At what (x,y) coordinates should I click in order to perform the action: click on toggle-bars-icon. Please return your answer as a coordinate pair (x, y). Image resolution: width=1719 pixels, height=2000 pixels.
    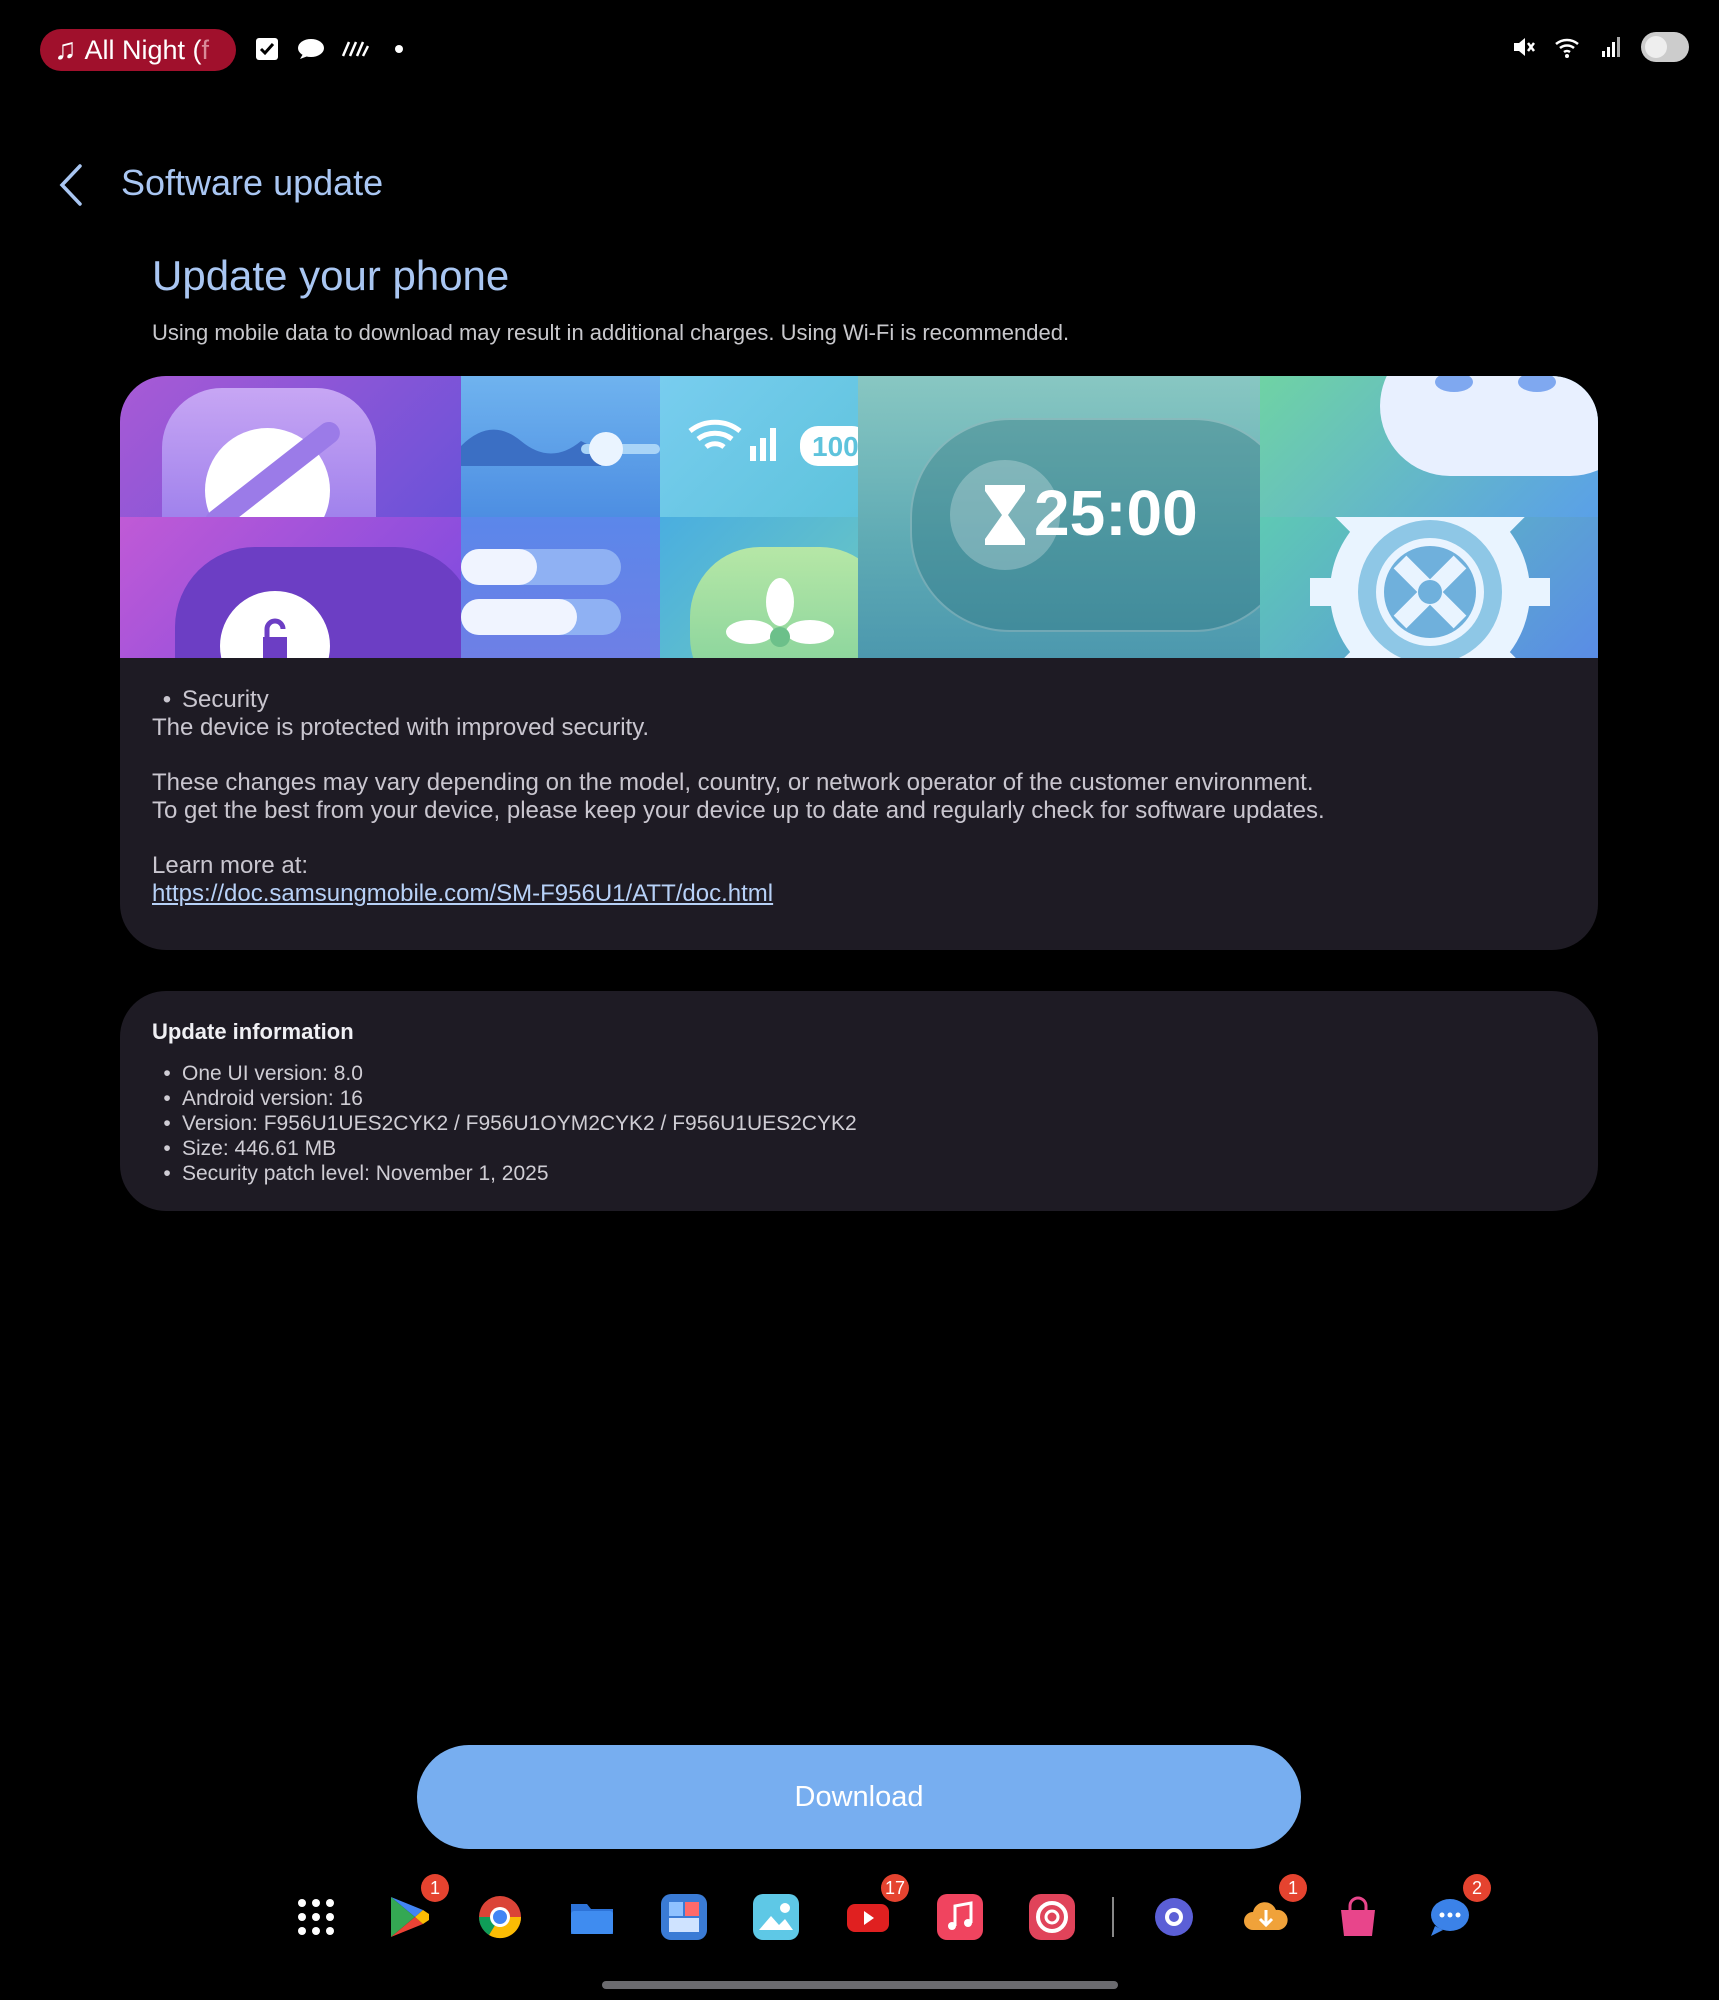
    Looking at the image, I should click on (560, 587).